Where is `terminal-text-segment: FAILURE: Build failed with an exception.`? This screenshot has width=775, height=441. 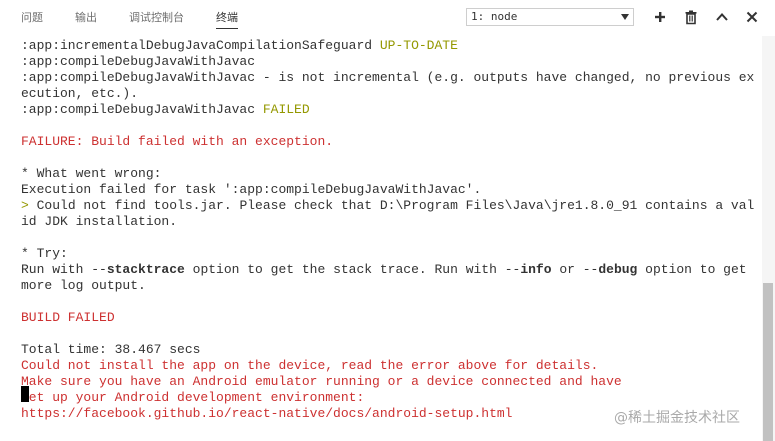
terminal-text-segment: FAILURE: Build failed with an exception. is located at coordinates (177, 141).